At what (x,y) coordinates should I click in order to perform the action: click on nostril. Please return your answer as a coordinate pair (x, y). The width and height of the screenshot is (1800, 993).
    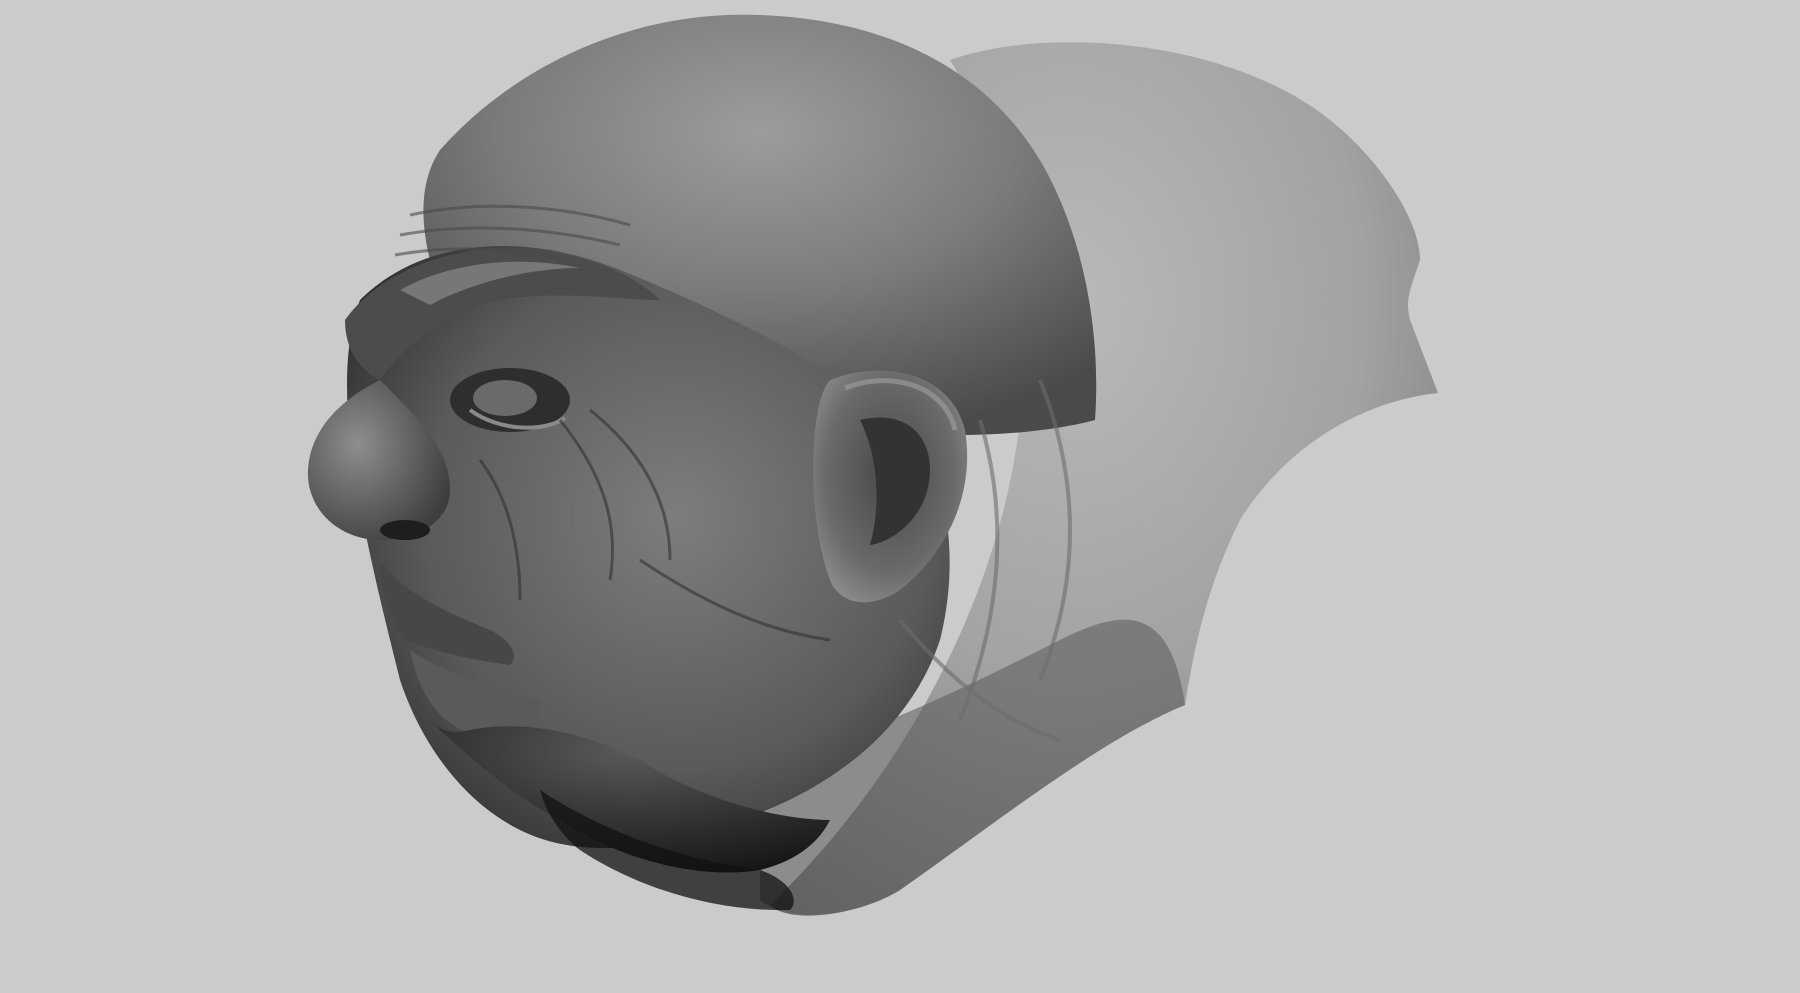
    Looking at the image, I should click on (405, 530).